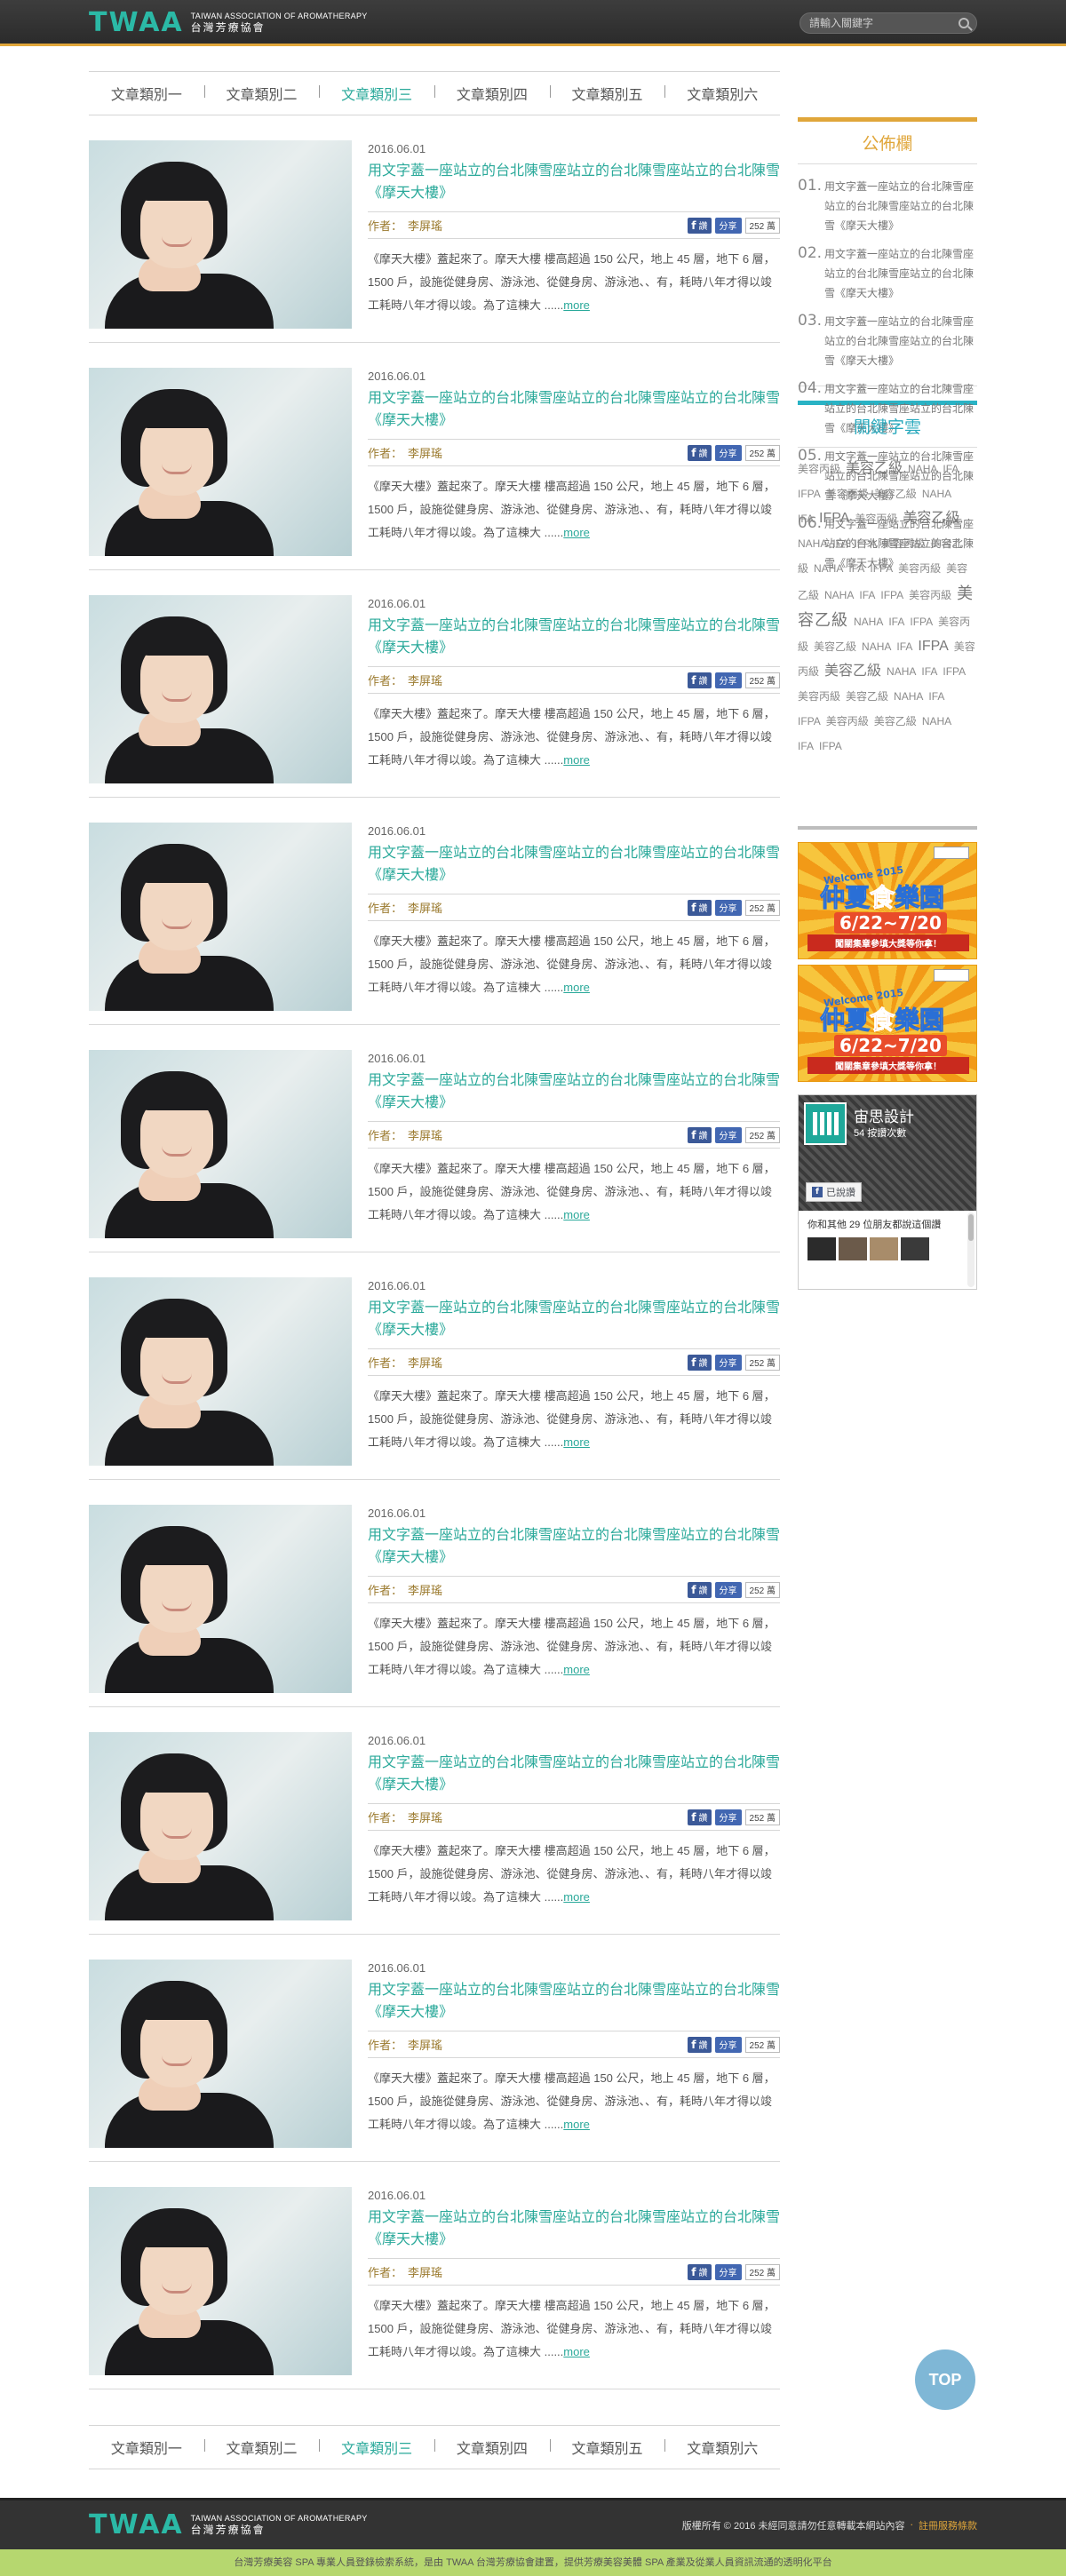  Describe the element at coordinates (884, 23) in the screenshot. I see `search-input` at that location.